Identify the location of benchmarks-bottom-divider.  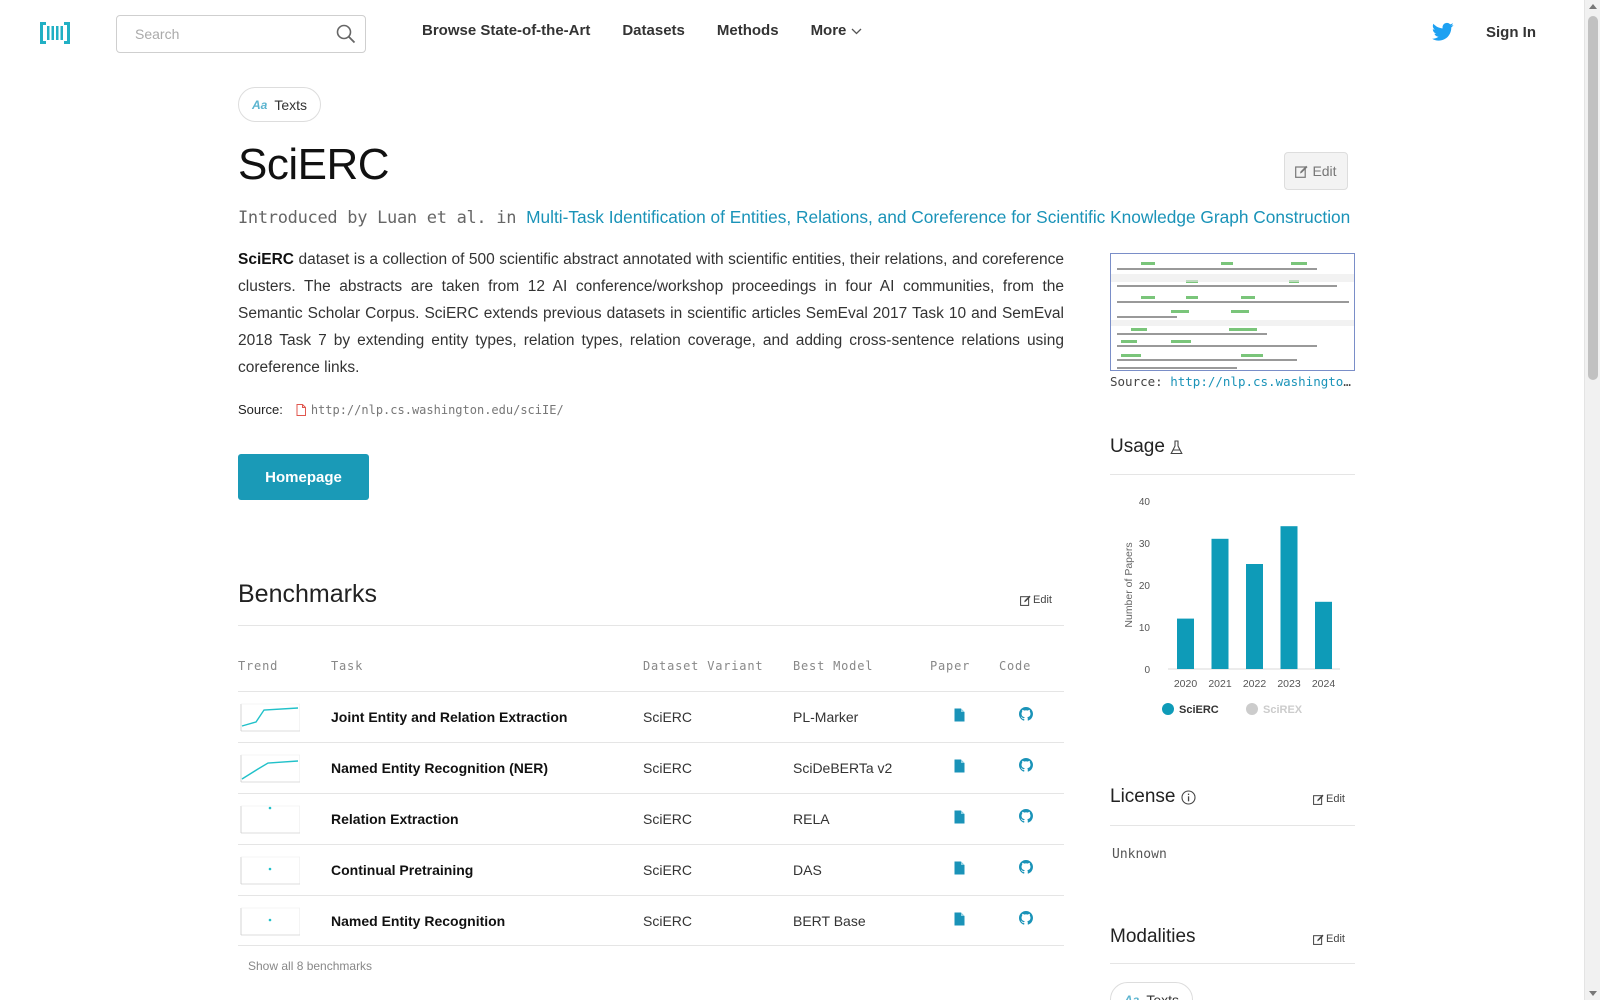
(651, 945).